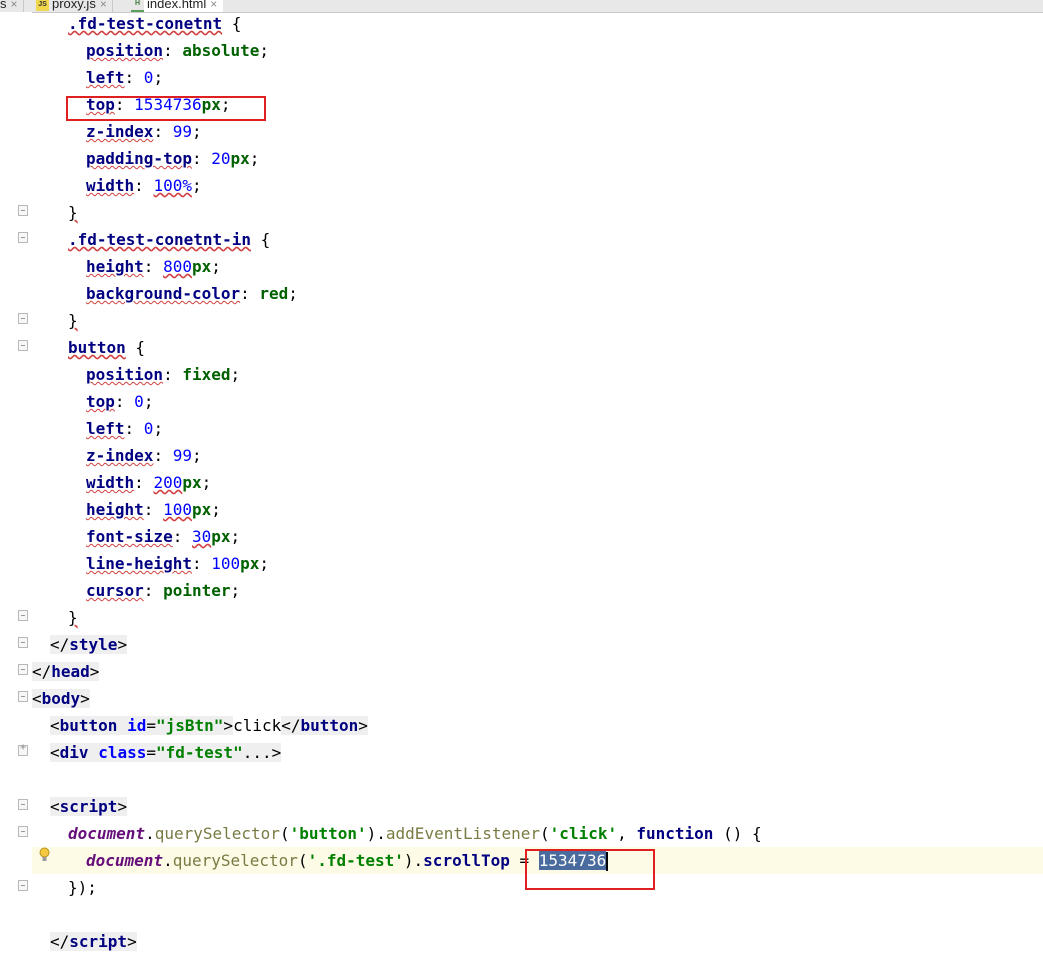 This screenshot has height=955, width=1043. I want to click on code-line-6: padding-top: 20px;, so click(173, 158).